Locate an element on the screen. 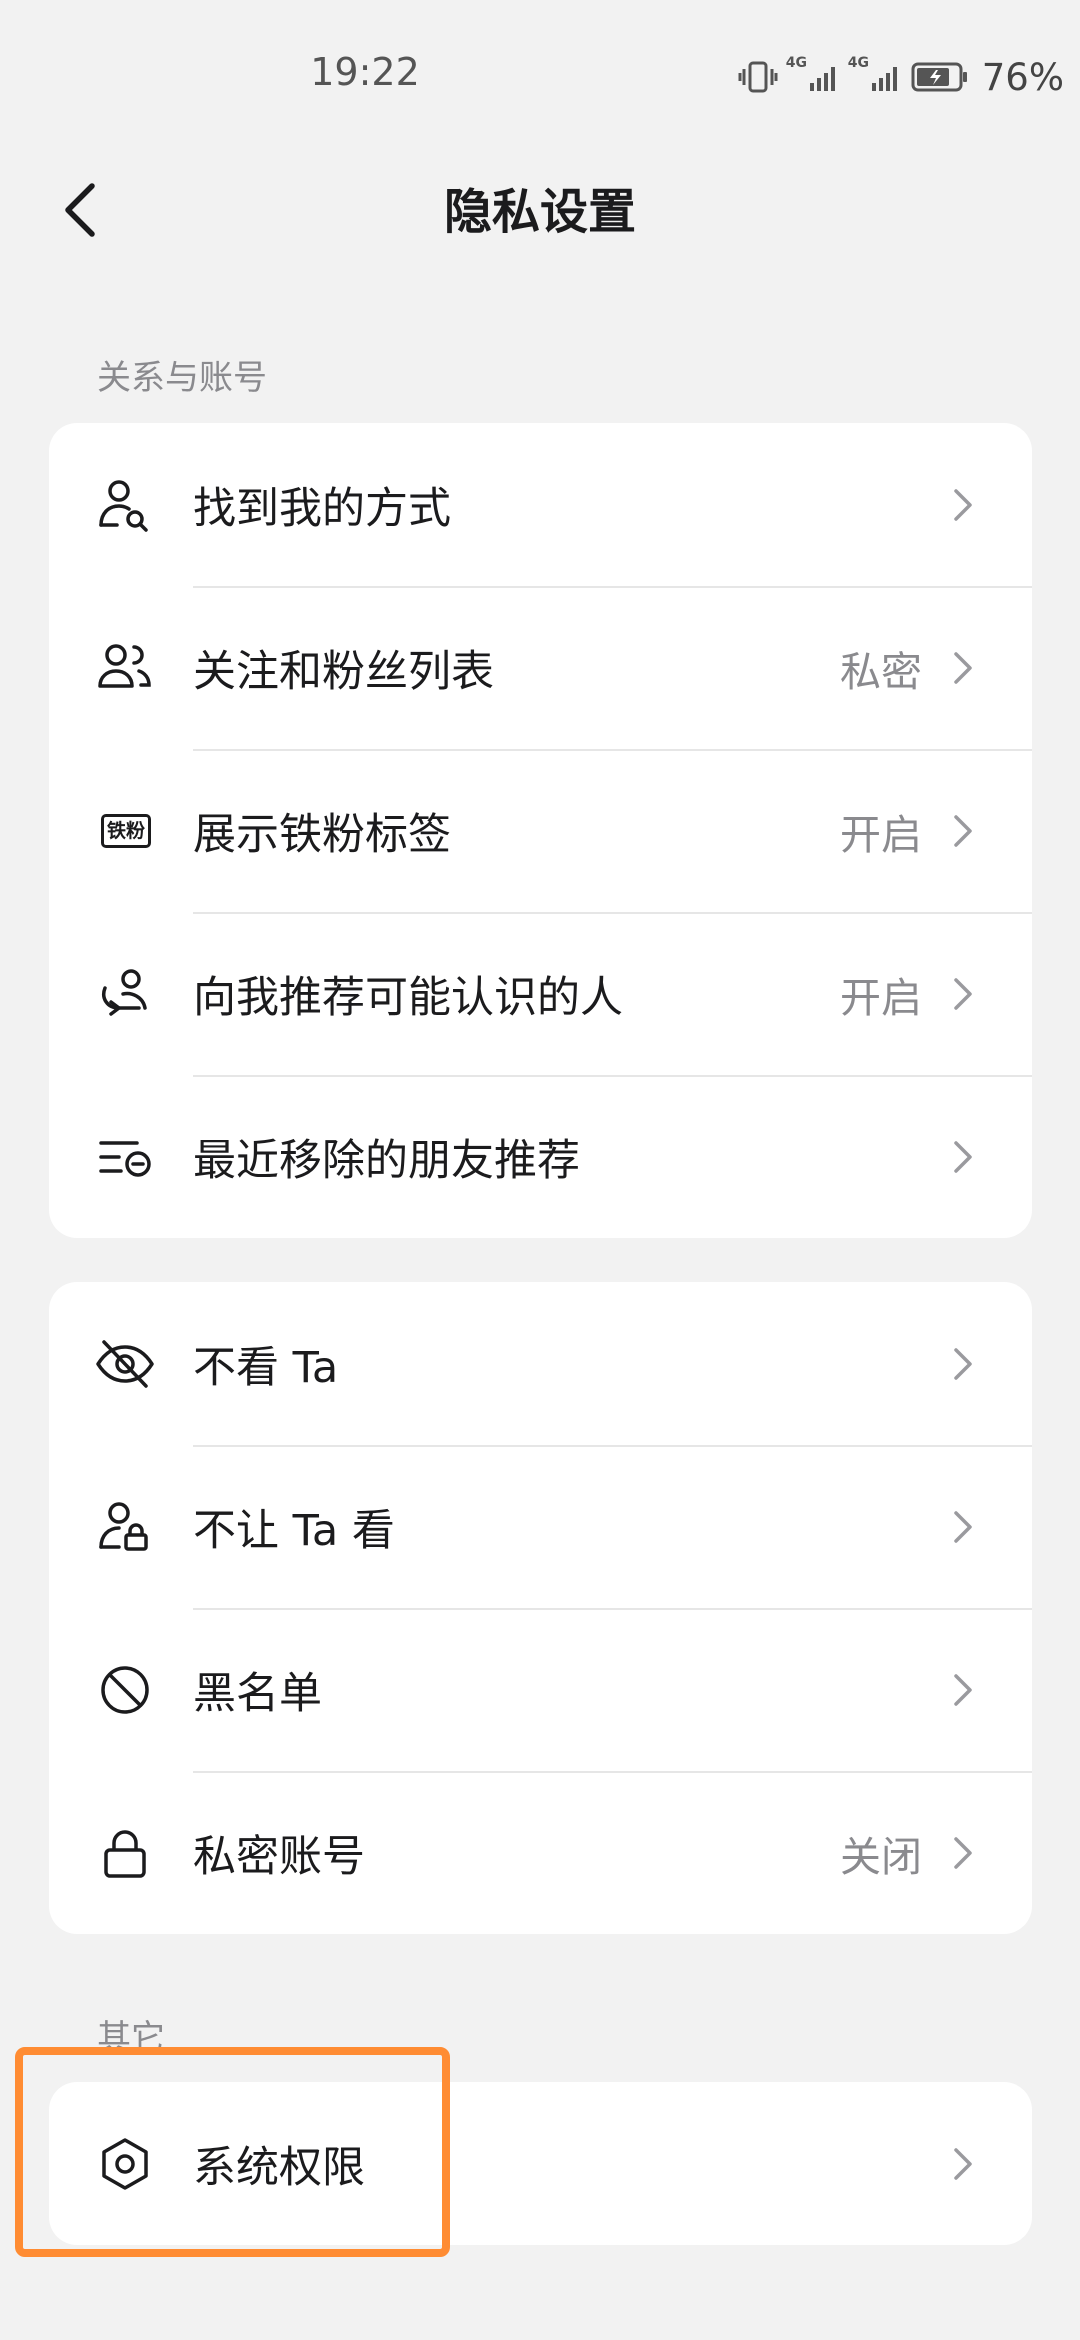  network-type-2: 4G is located at coordinates (858, 63).